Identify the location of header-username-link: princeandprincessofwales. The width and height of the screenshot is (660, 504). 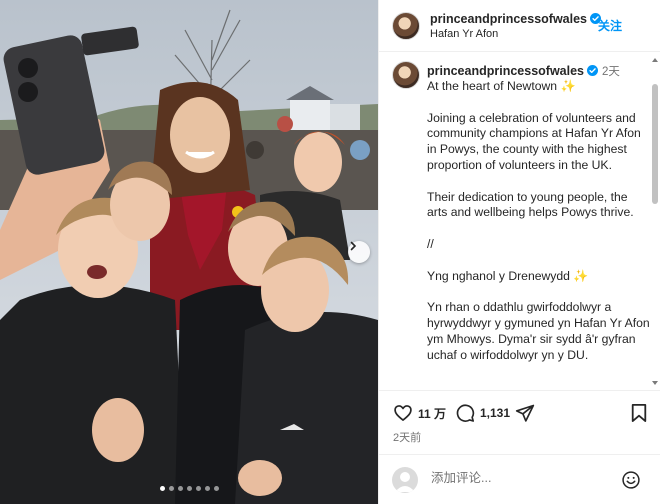
(516, 19).